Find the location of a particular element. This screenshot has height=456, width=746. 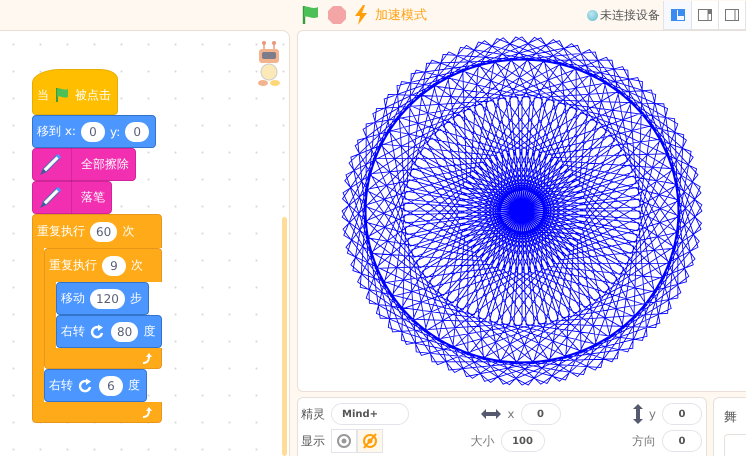

repeat-block: 重复执行 60 次 重复执行 9 次 移动 120 步 右转 80 度 右转 6 度 is located at coordinates (97, 318).